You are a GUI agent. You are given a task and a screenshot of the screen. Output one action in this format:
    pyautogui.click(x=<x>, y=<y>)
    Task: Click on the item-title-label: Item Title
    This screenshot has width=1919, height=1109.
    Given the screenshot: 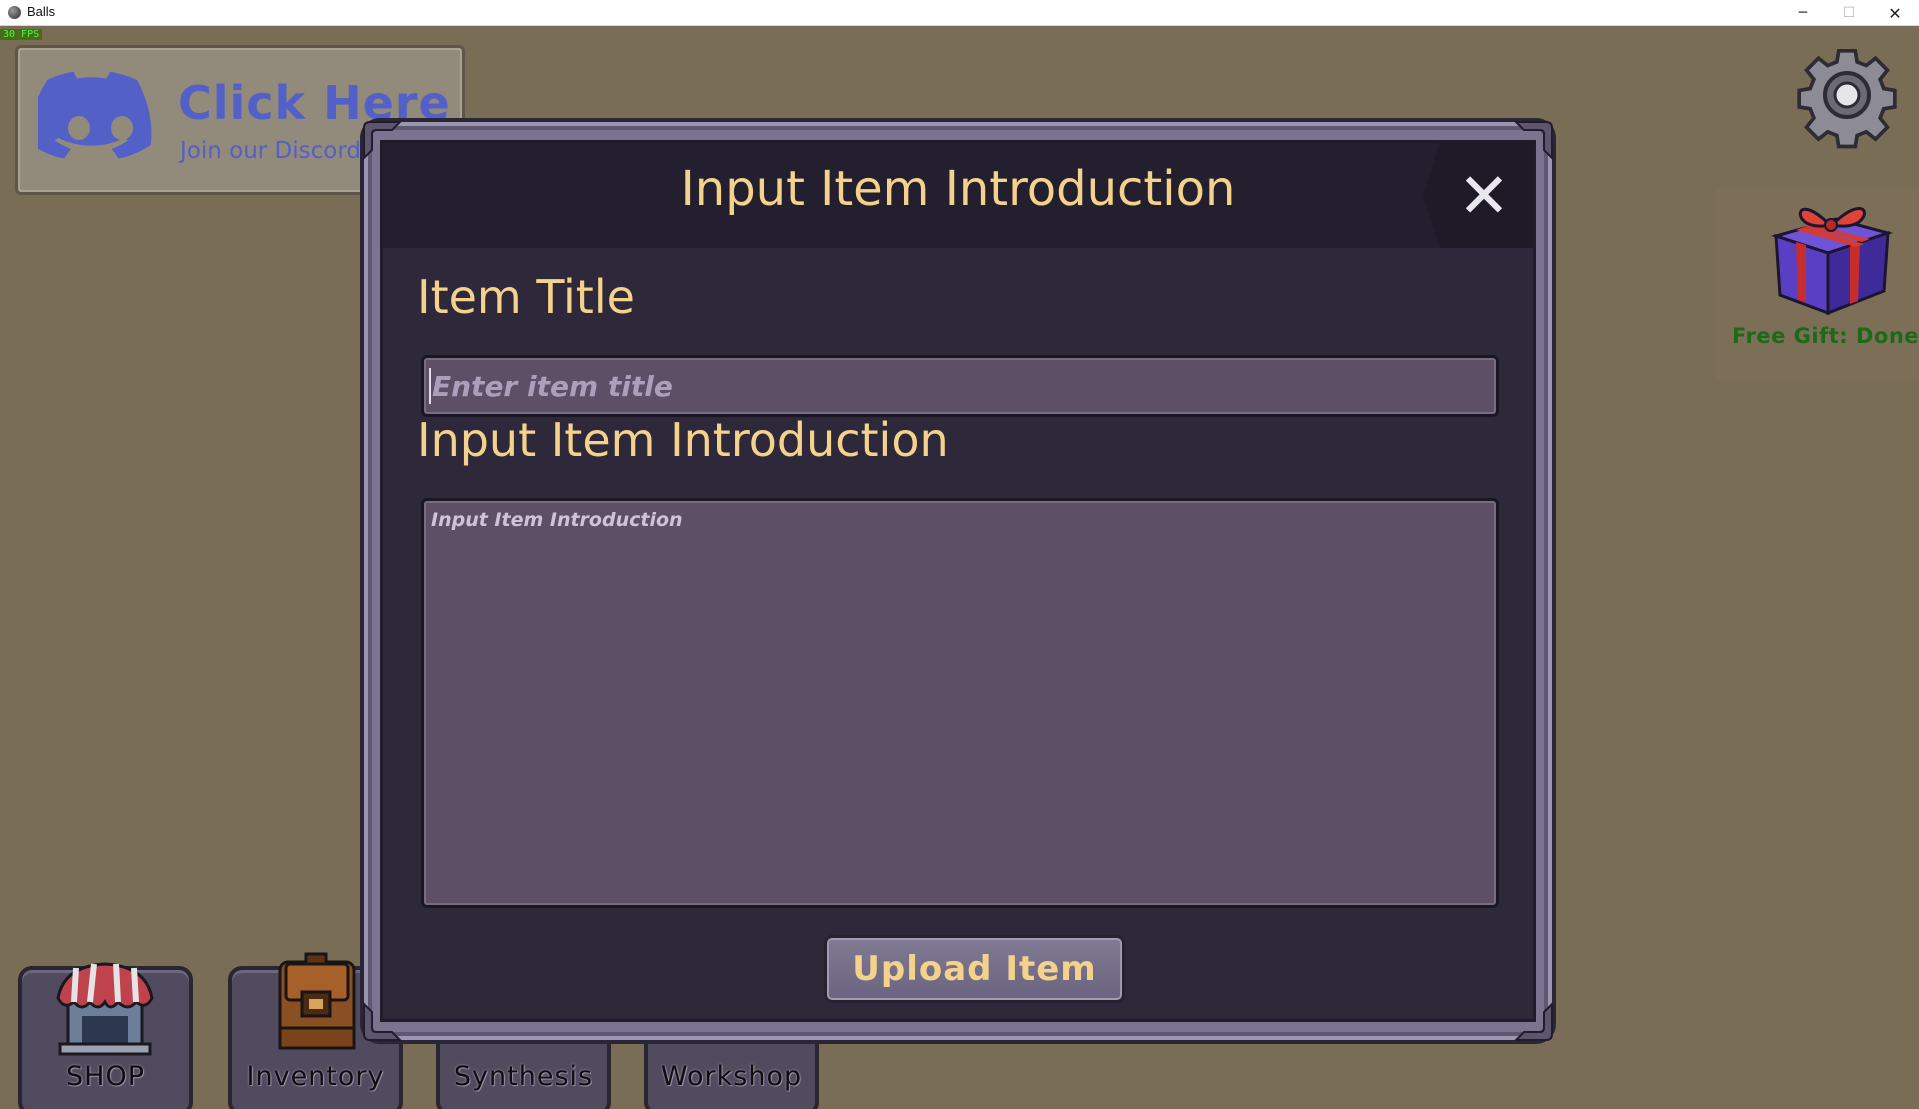 What is the action you would take?
    pyautogui.click(x=526, y=297)
    